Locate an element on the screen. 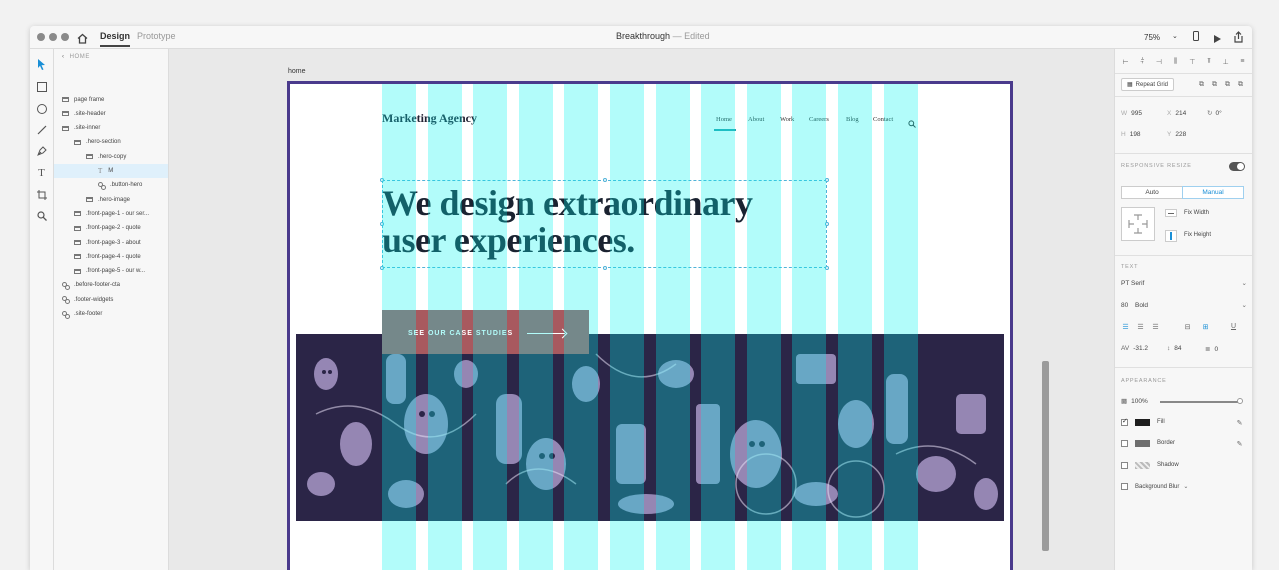 This screenshot has width=1279, height=570. fix-width-icon is located at coordinates (1171, 213).